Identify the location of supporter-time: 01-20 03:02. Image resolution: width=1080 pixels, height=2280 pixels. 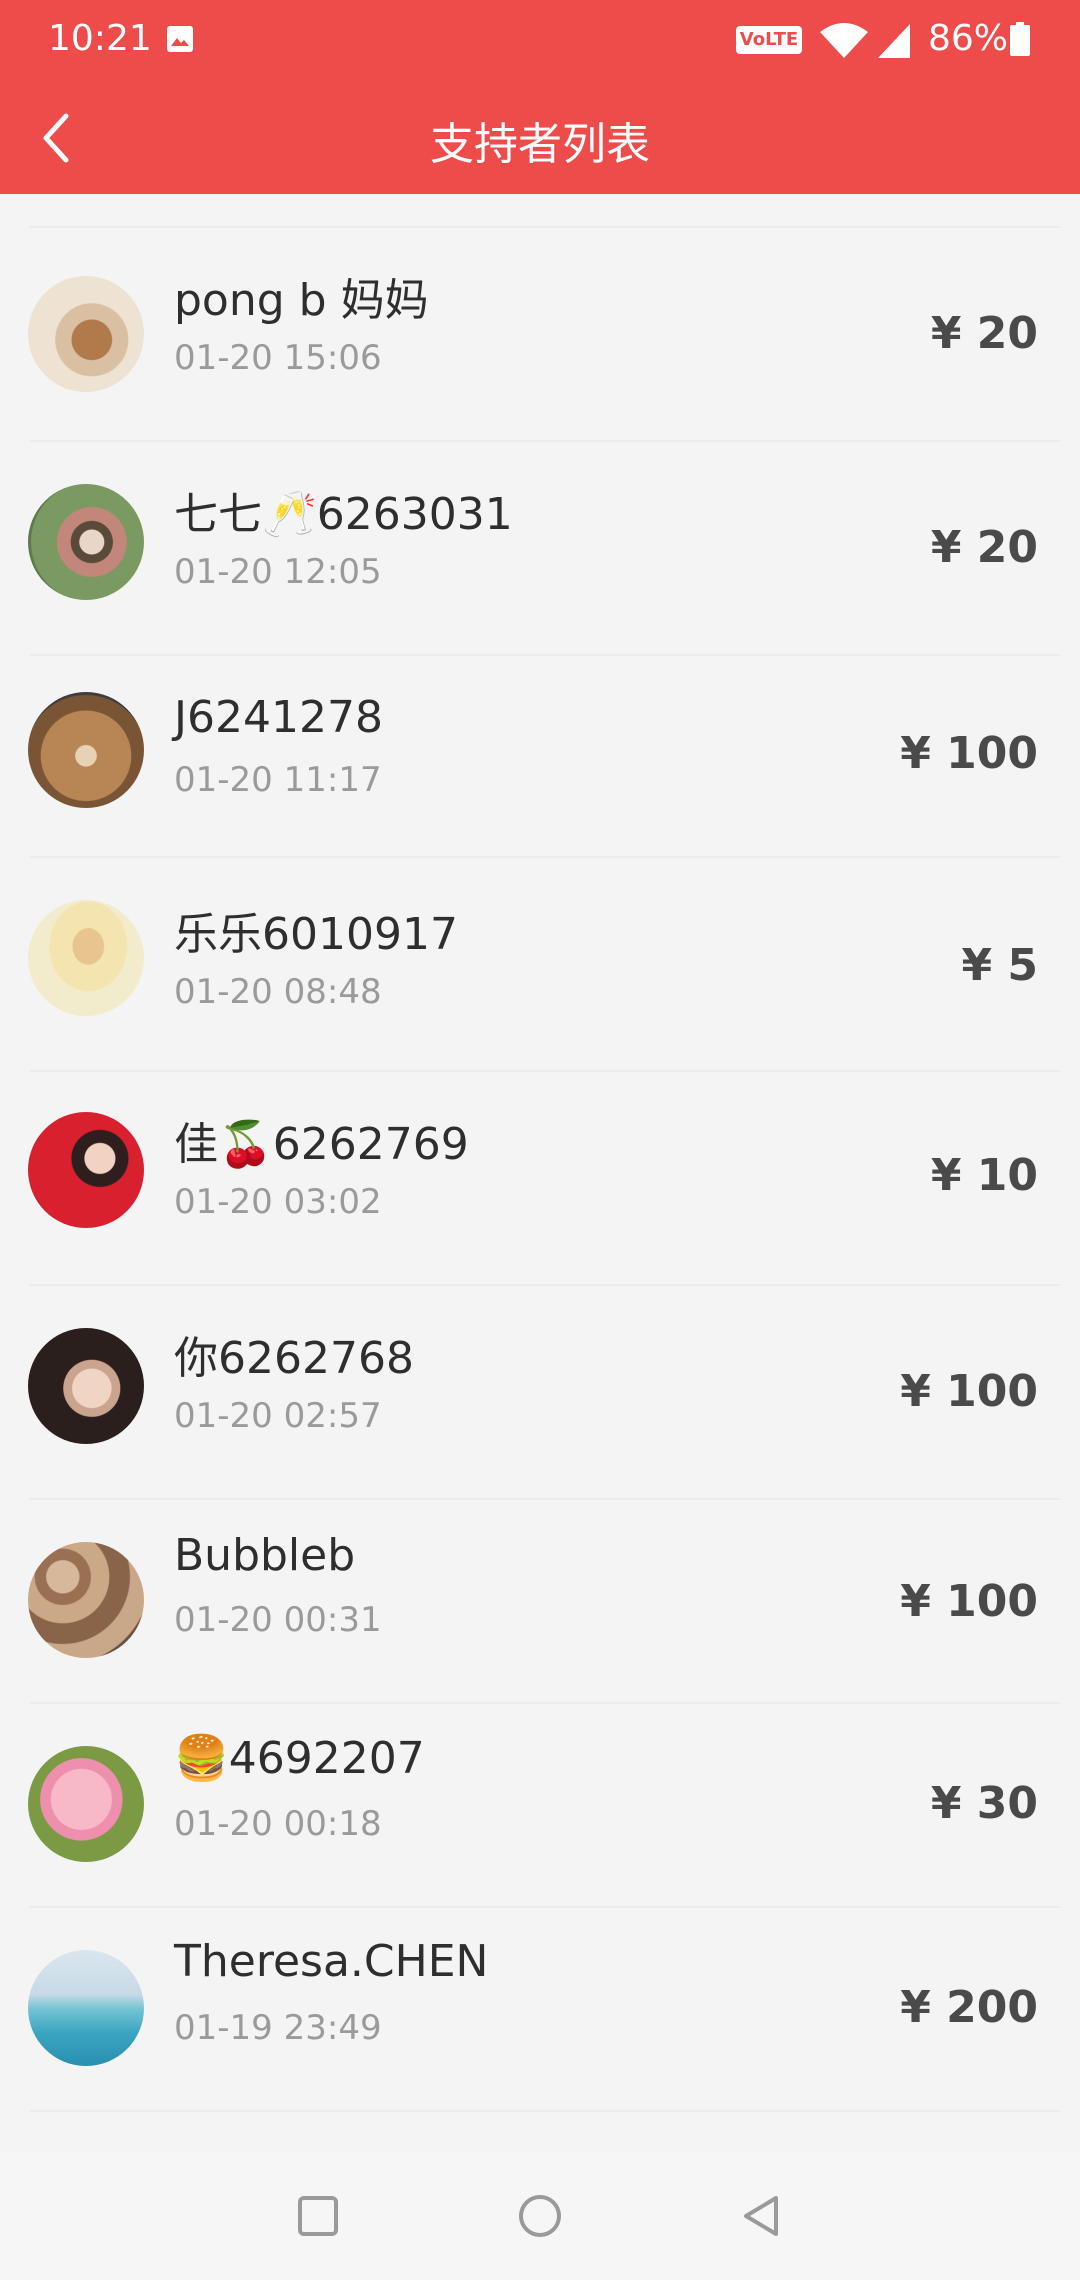
(278, 1202).